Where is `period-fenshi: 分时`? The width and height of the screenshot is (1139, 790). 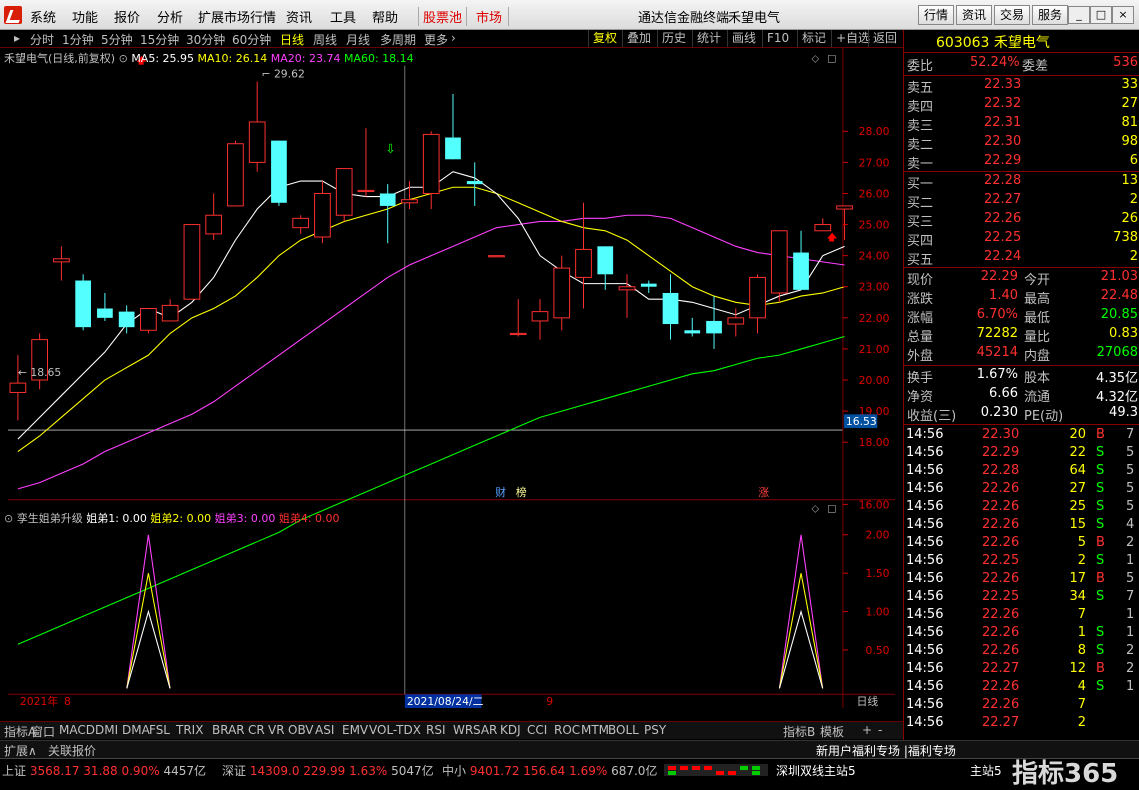
period-fenshi: 分时 is located at coordinates (42, 39).